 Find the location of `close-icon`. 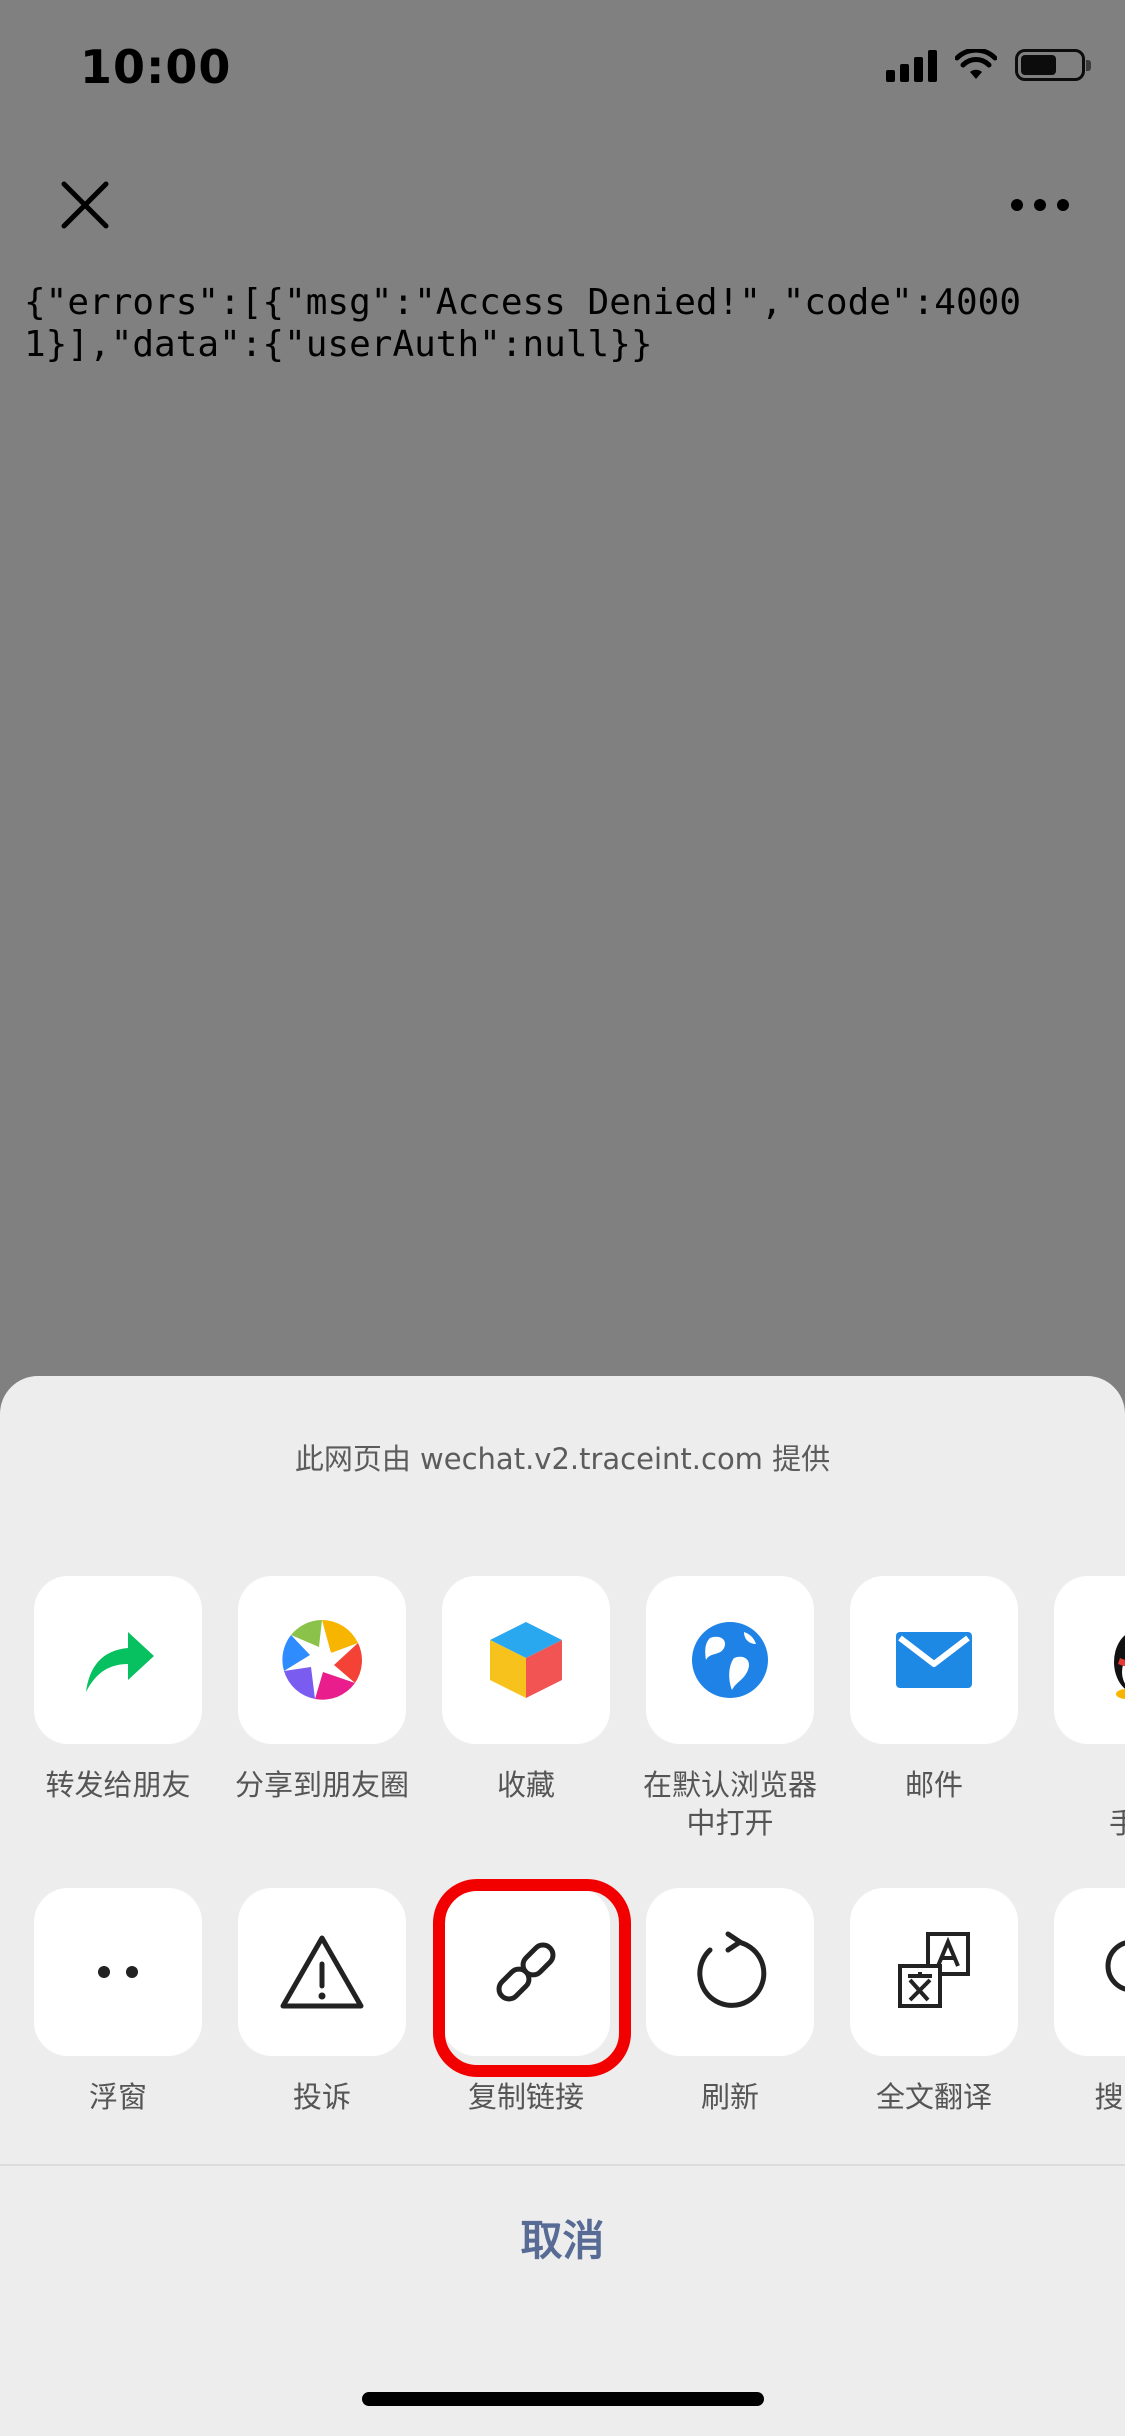

close-icon is located at coordinates (85, 205).